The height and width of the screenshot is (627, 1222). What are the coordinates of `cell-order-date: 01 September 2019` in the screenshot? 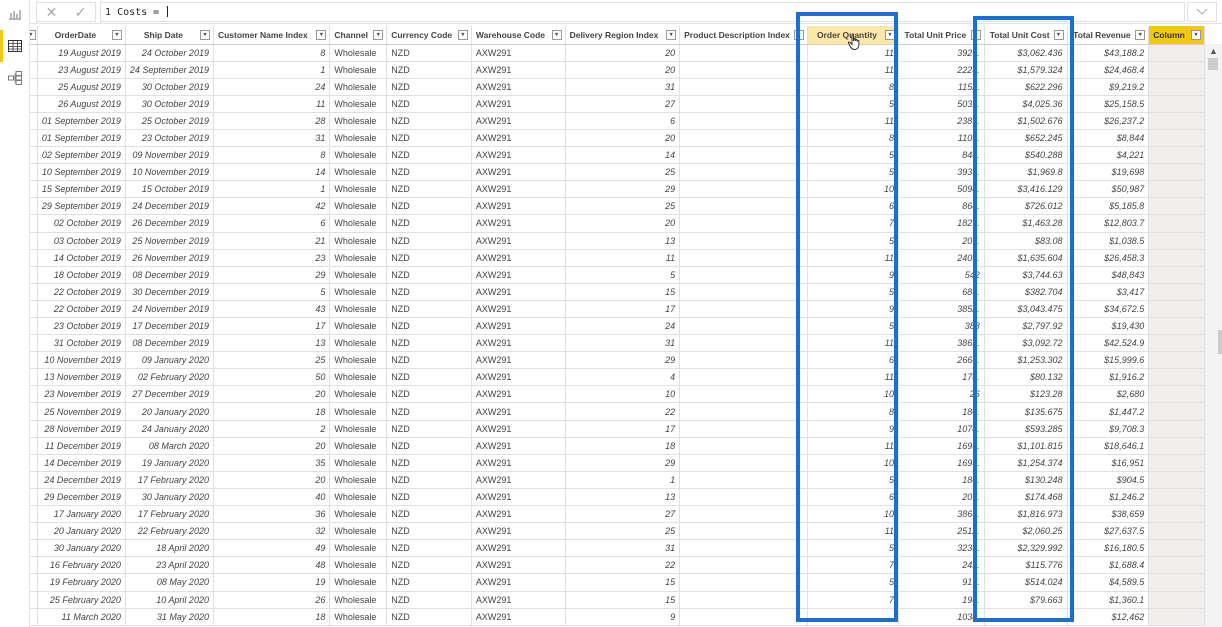 It's located at (81, 138).